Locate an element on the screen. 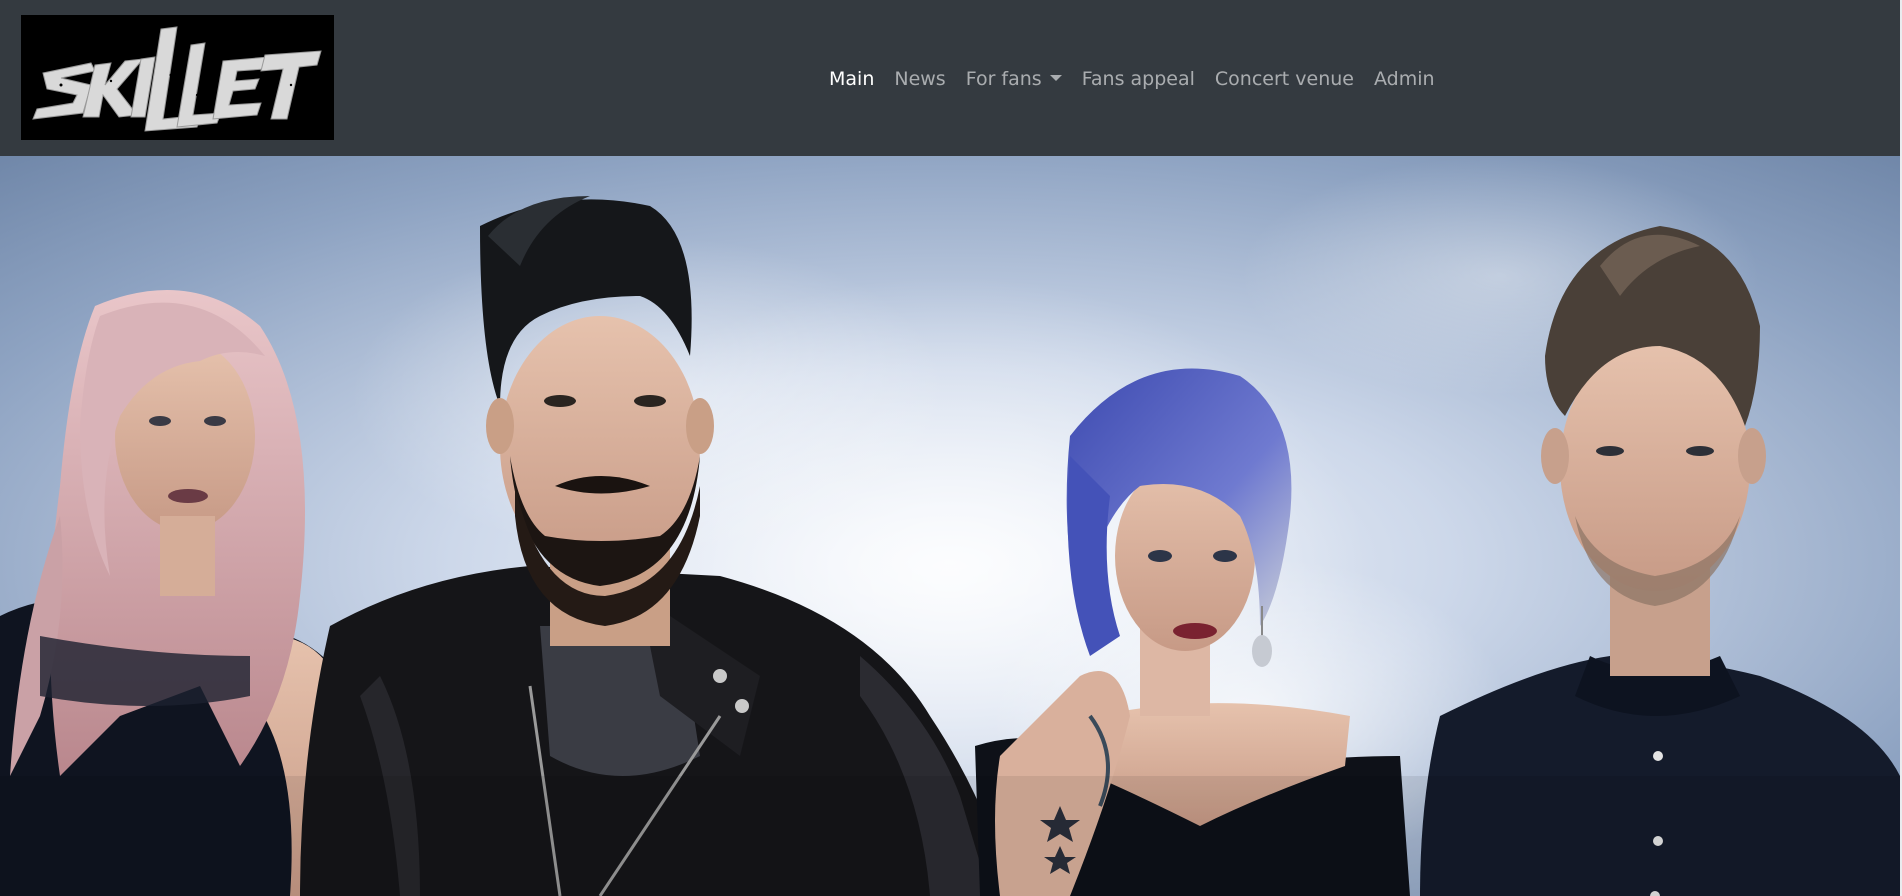 Image resolution: width=1902 pixels, height=896 pixels. nav-item-label: Admin is located at coordinates (1404, 79).